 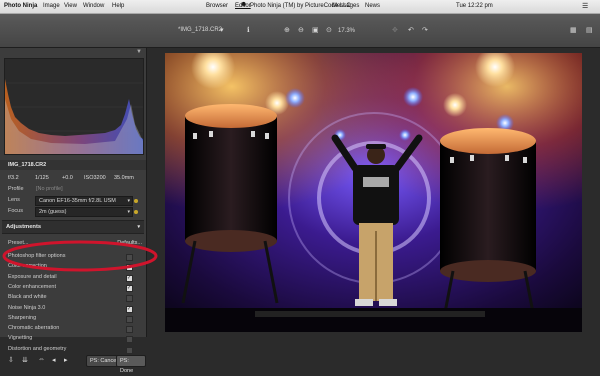 What do you see at coordinates (27, 307) in the screenshot?
I see `adjustment-label: Noise Ninja 3.0` at bounding box center [27, 307].